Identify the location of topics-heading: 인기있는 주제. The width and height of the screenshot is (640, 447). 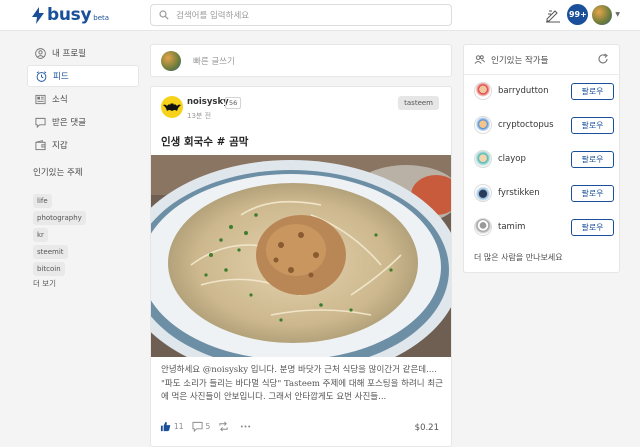
(58, 173).